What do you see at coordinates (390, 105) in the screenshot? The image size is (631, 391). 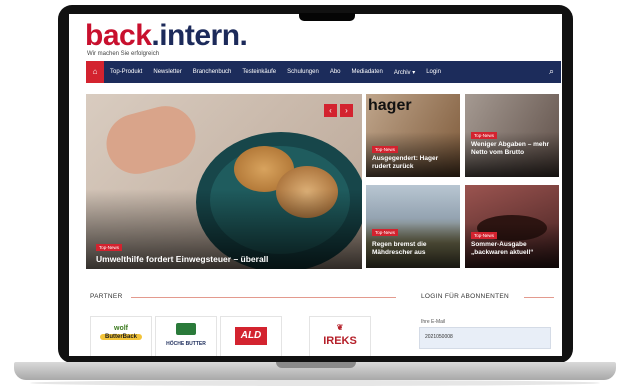 I see `hager-logo-image: hager` at bounding box center [390, 105].